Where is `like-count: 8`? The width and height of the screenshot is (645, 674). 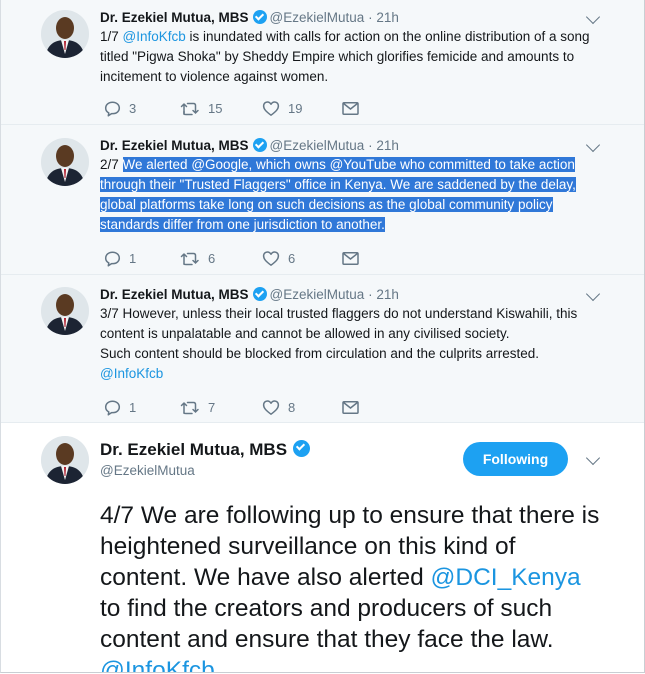 like-count: 8 is located at coordinates (292, 407).